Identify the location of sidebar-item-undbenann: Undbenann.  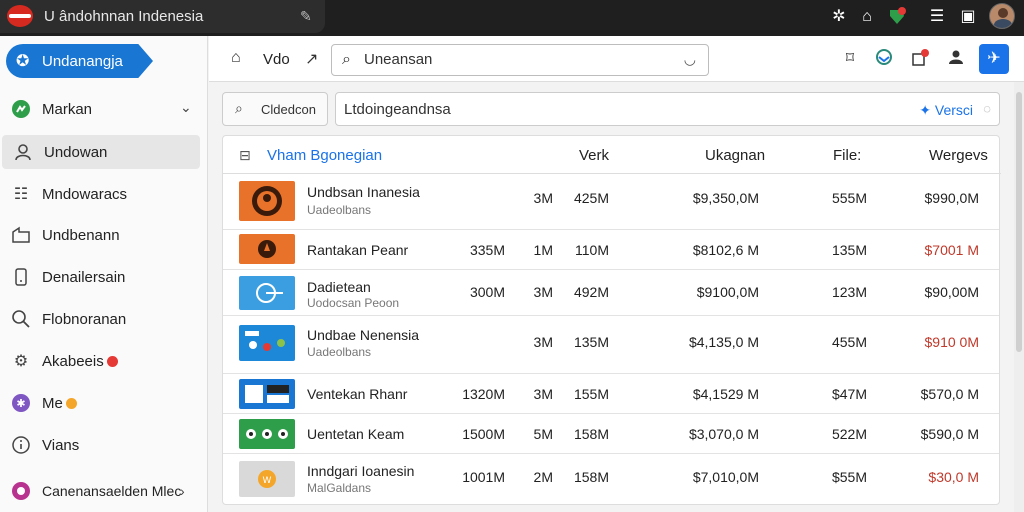
(104, 235).